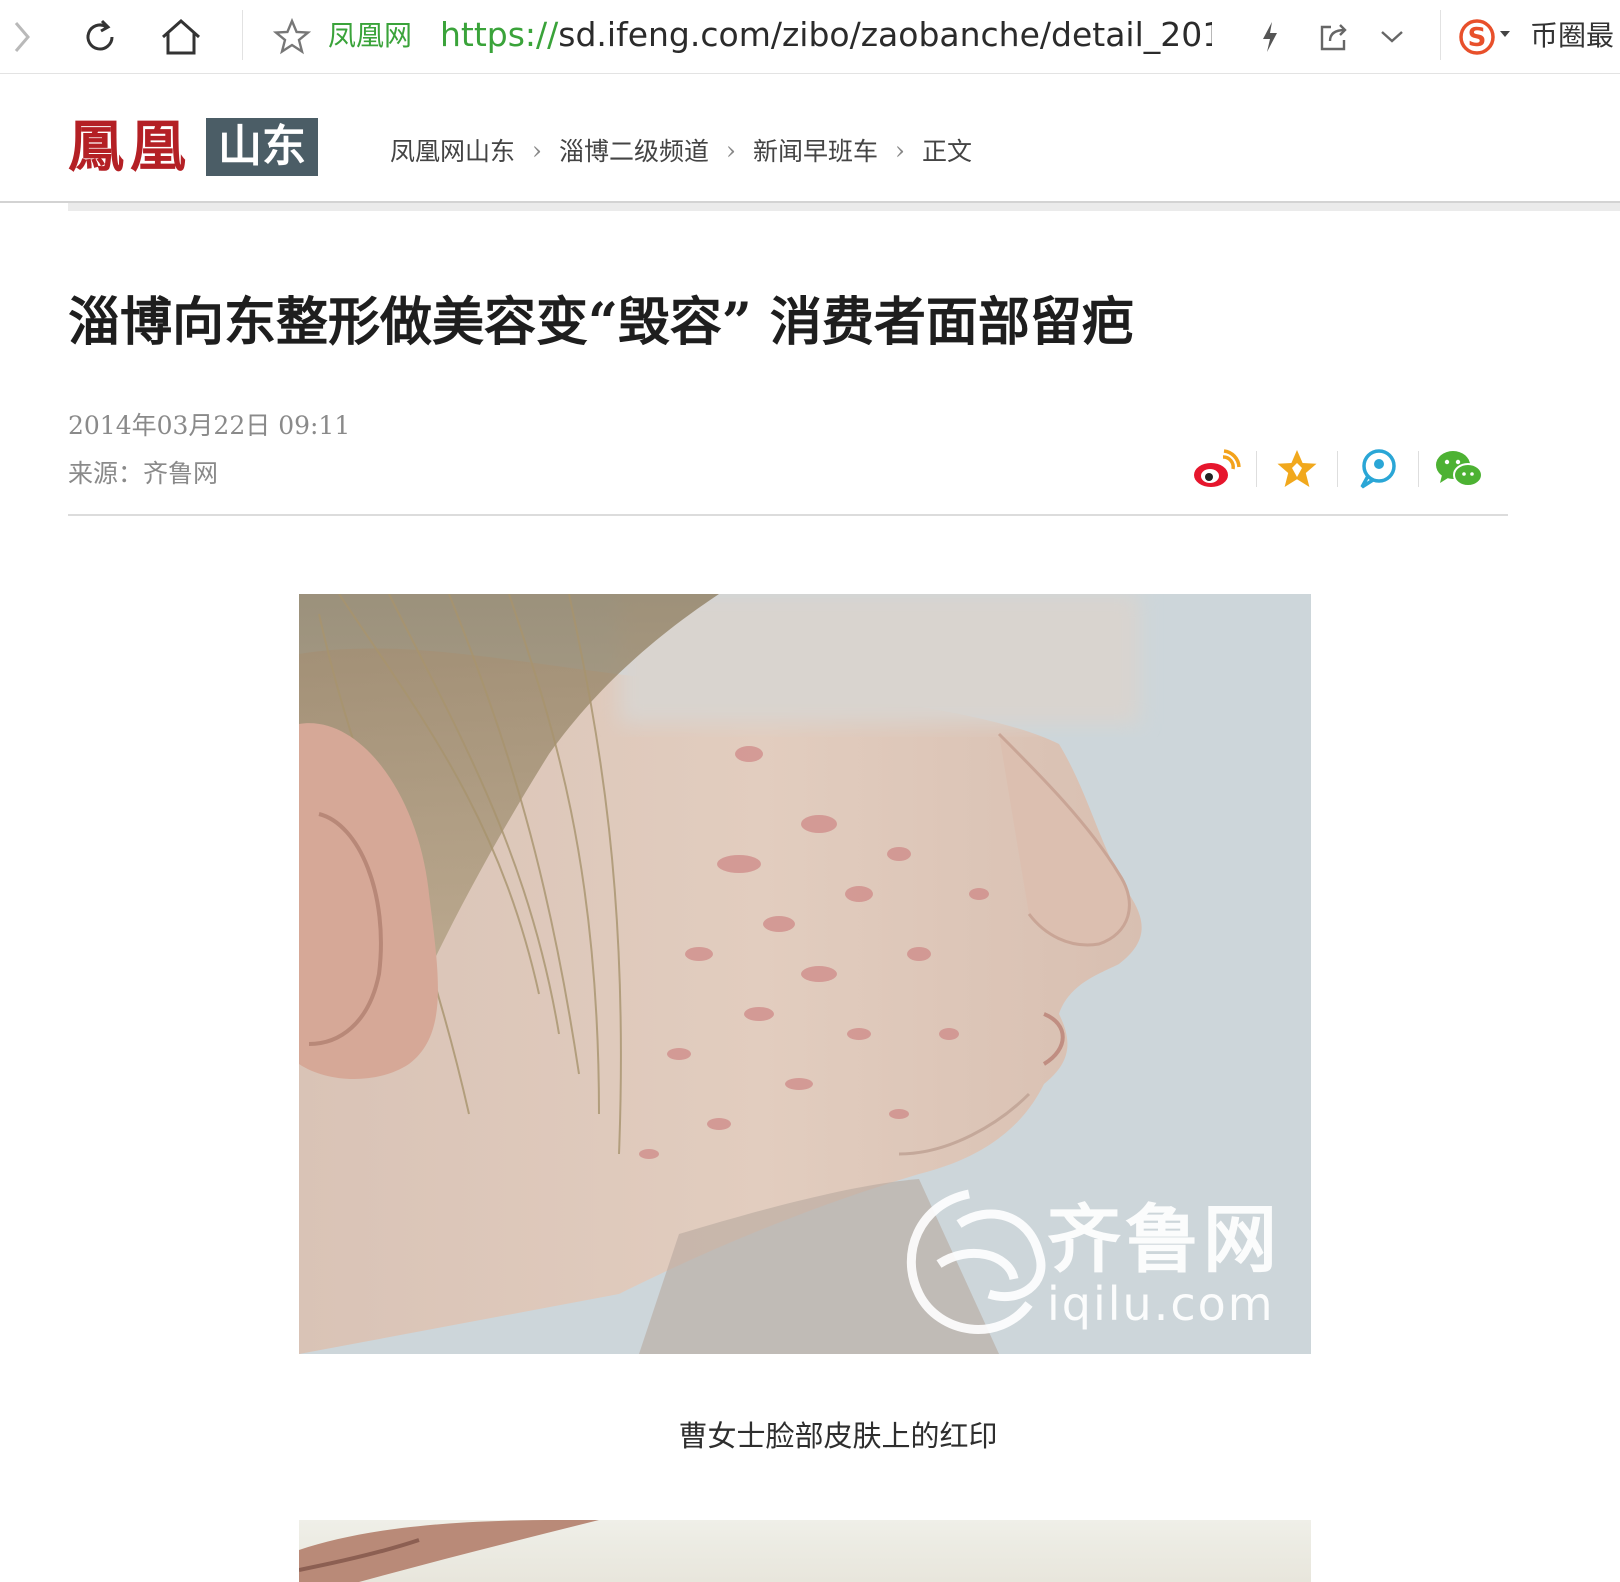  I want to click on breadcrumb-item-current: 正文, so click(947, 151).